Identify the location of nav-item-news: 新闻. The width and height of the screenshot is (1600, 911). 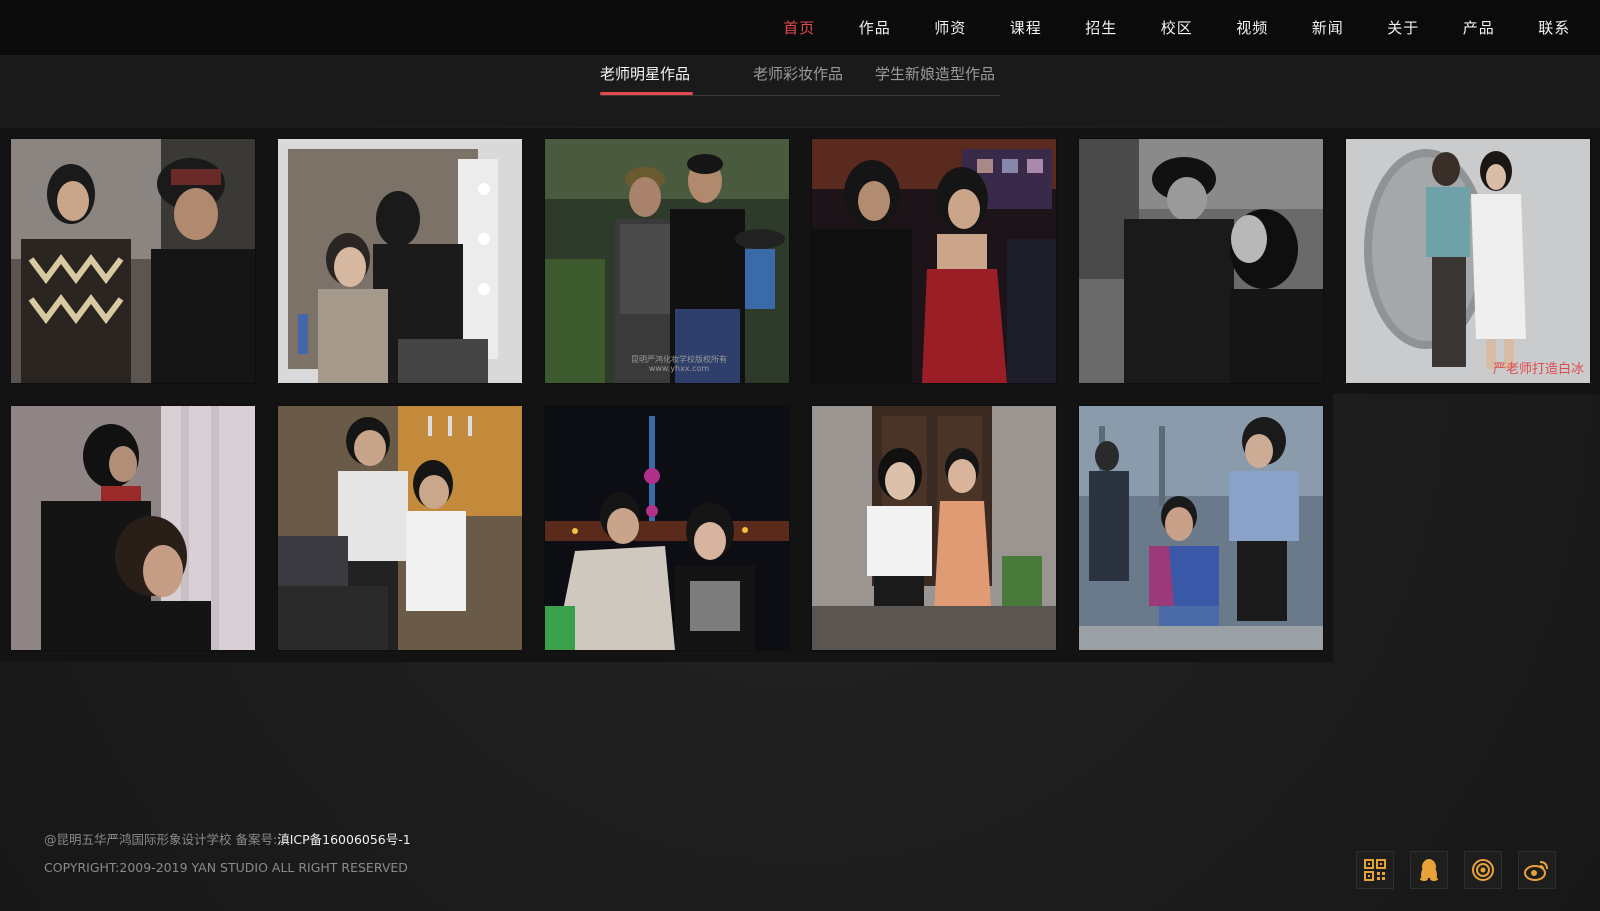
(1328, 27).